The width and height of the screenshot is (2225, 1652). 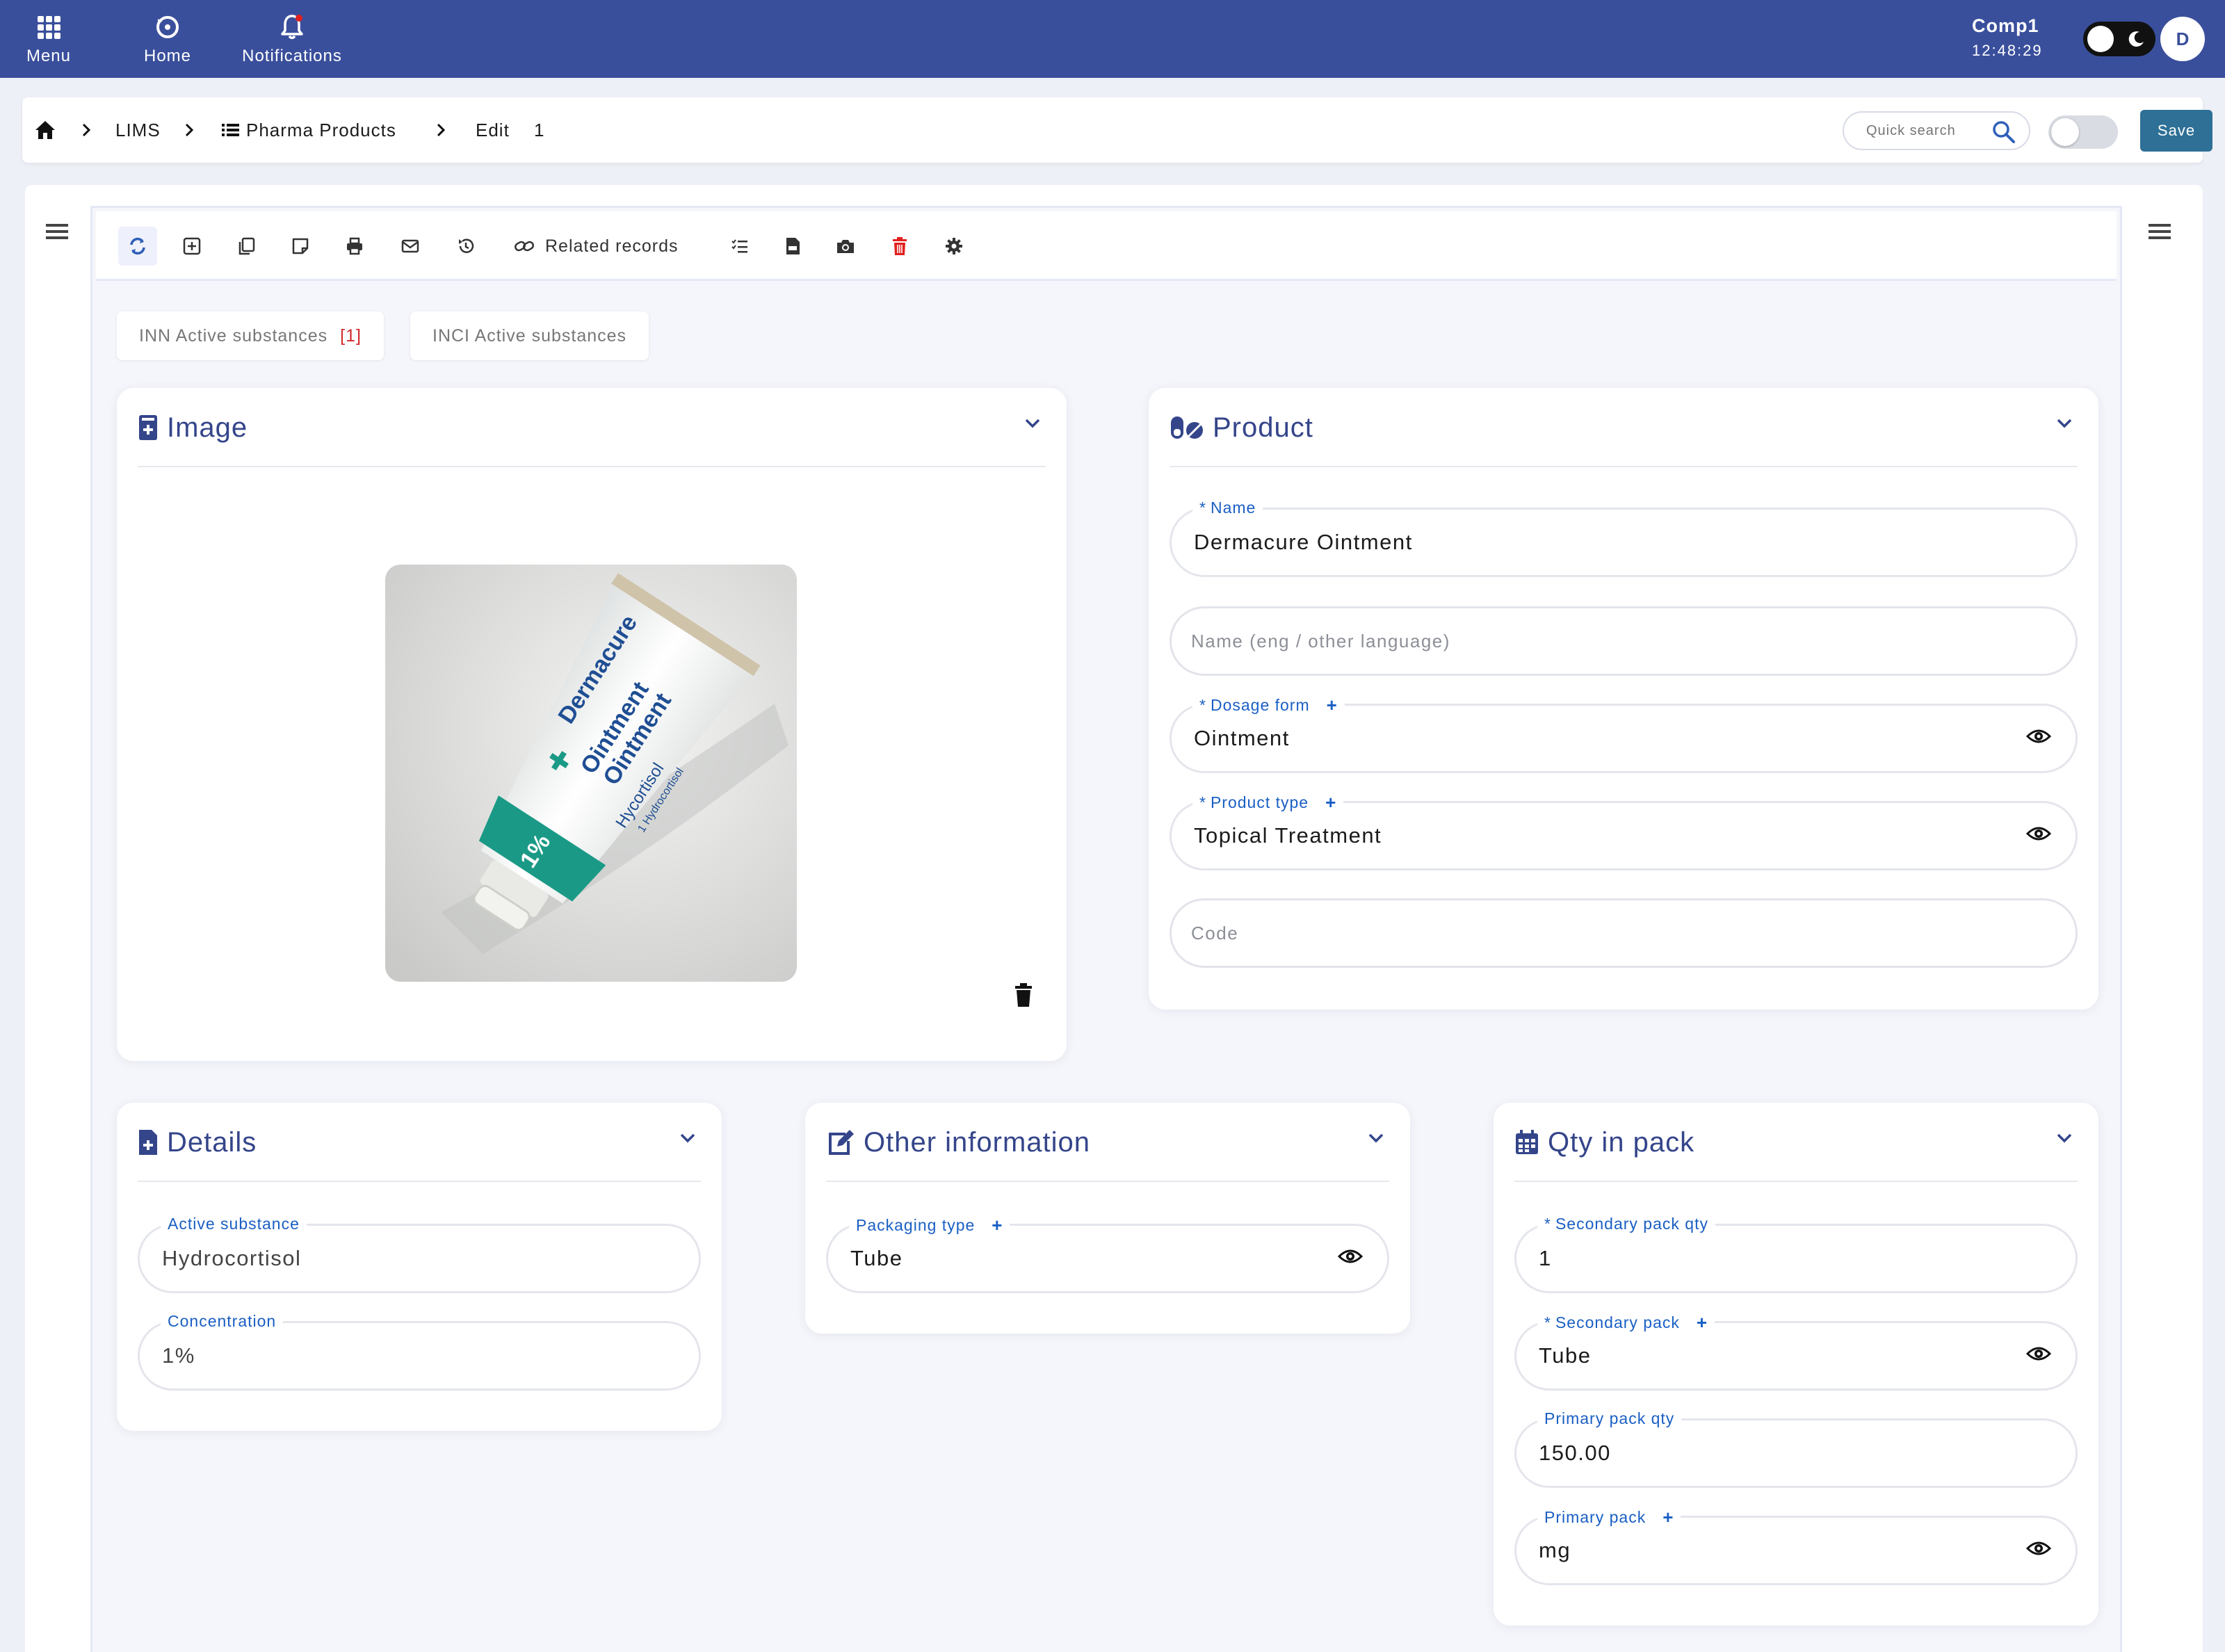 What do you see at coordinates (148, 1142) in the screenshot?
I see `file-medical-icon` at bounding box center [148, 1142].